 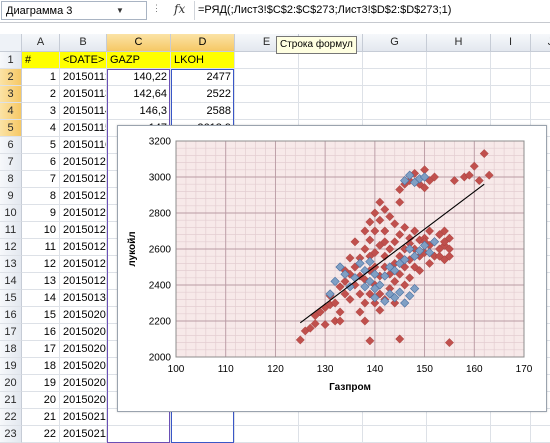 What do you see at coordinates (11, 315) in the screenshot?
I see `row-header-16: 16` at bounding box center [11, 315].